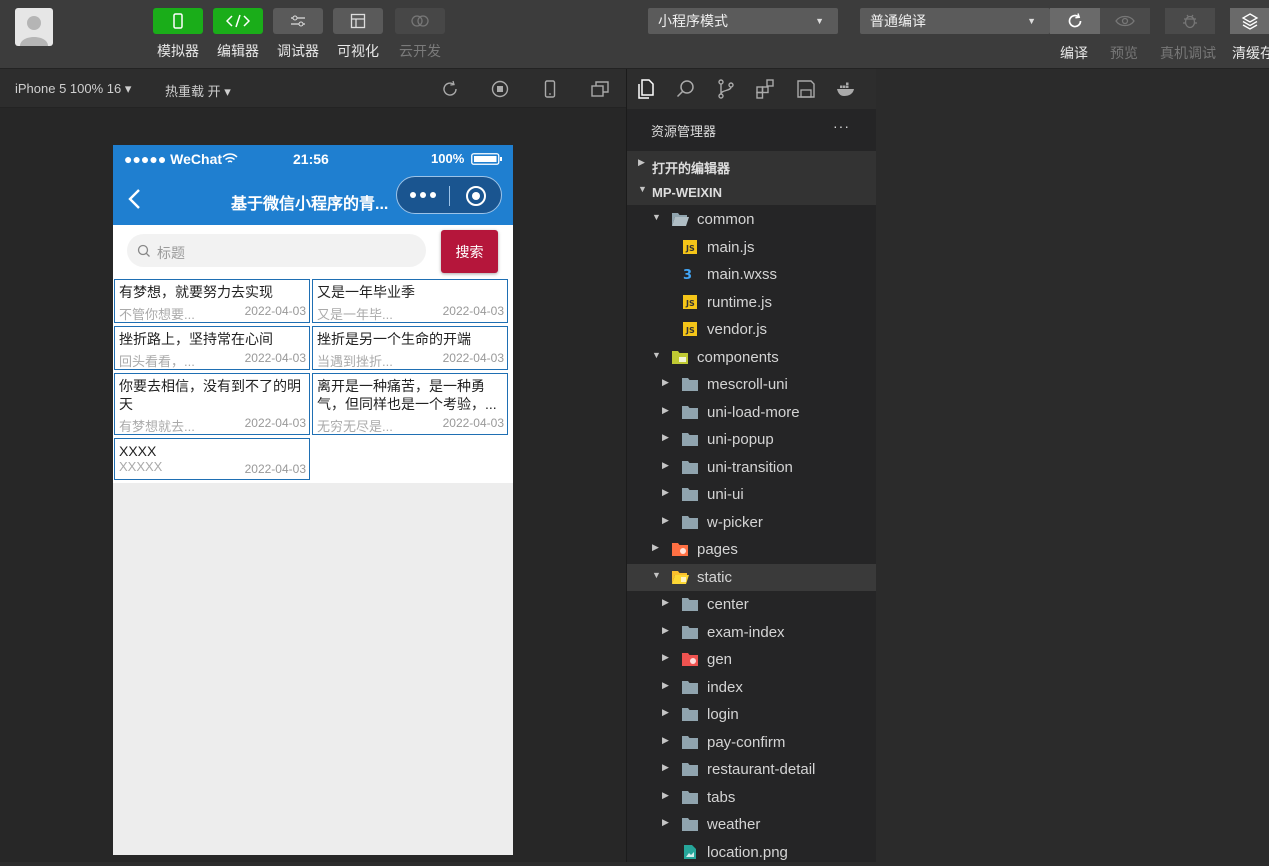 This screenshot has height=866, width=1269. I want to click on article-card: 又是一年毕业季 又是一年毕... 2022-04-03, so click(410, 301).